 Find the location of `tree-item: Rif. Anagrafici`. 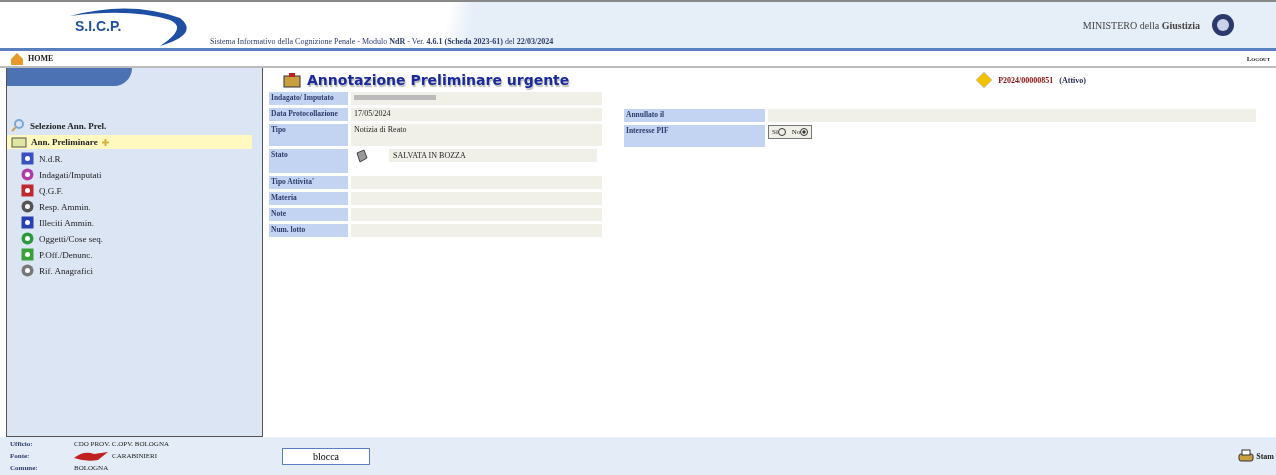

tree-item: Rif. Anagrafici is located at coordinates (134, 270).